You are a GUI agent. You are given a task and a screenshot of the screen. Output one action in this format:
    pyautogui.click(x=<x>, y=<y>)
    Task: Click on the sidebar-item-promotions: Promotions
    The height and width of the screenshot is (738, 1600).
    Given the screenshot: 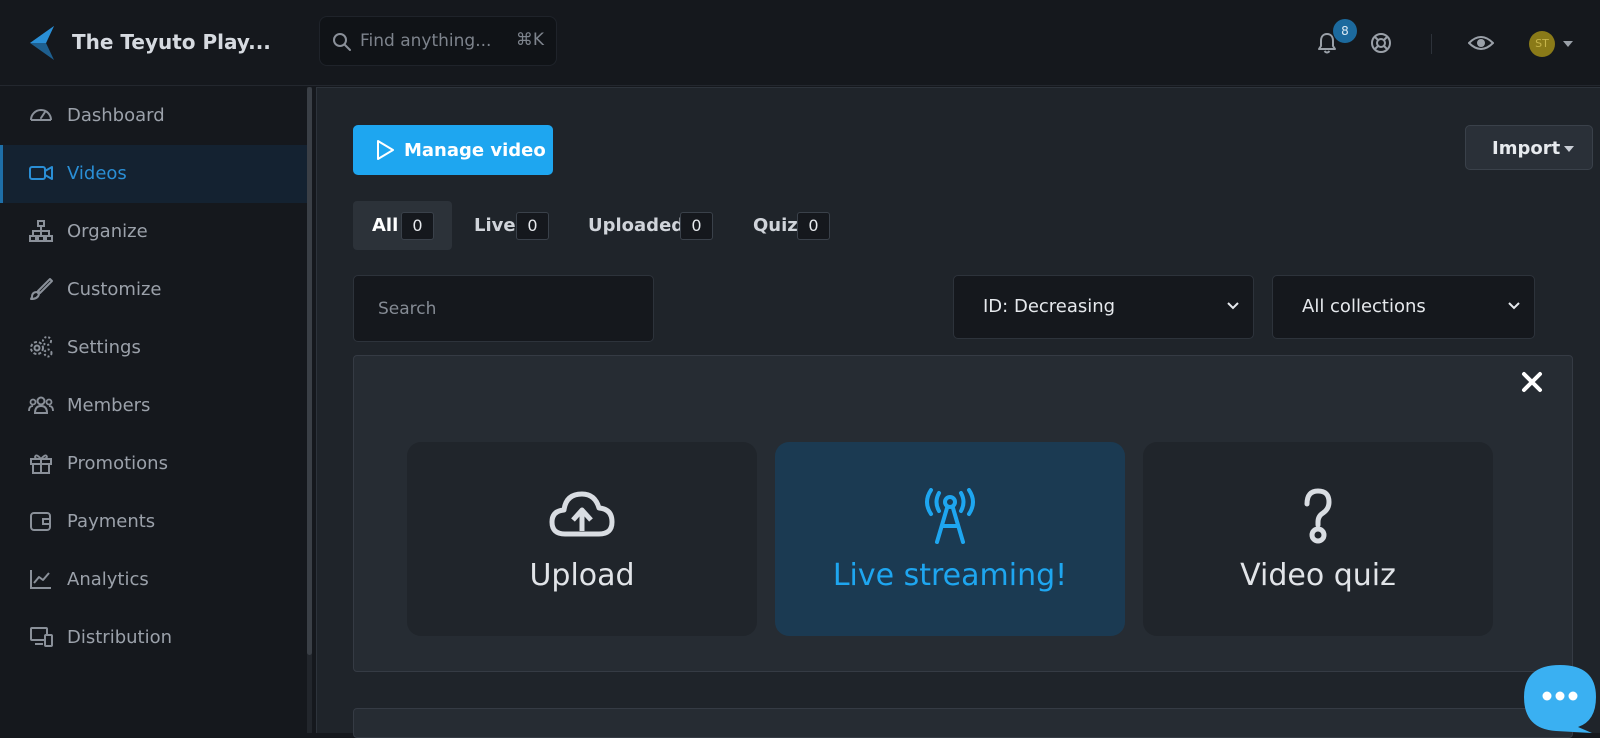 What is the action you would take?
    pyautogui.click(x=154, y=464)
    